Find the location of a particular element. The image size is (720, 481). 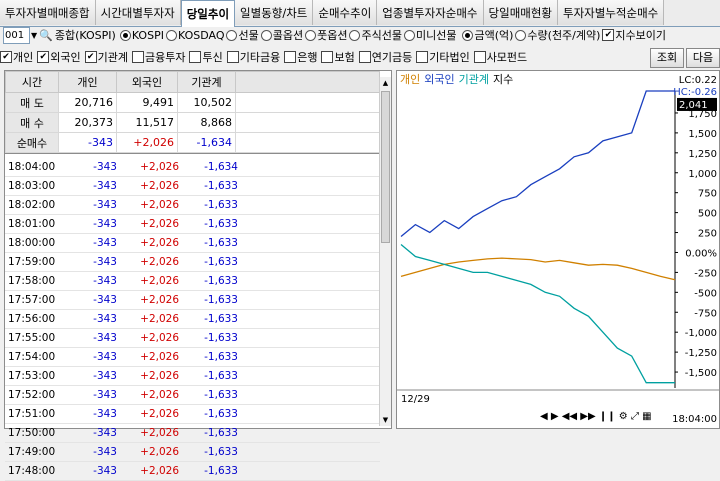

scroll-up-icon: ▲ is located at coordinates (385, 83).